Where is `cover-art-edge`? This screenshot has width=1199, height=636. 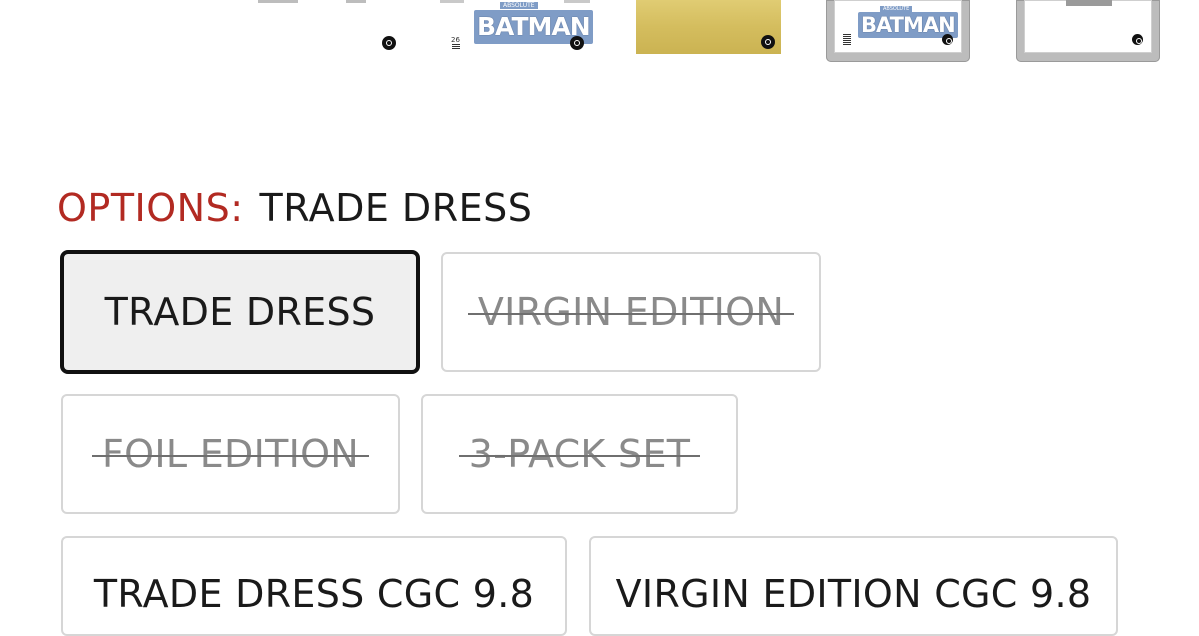
cover-art-edge is located at coordinates (1089, 3).